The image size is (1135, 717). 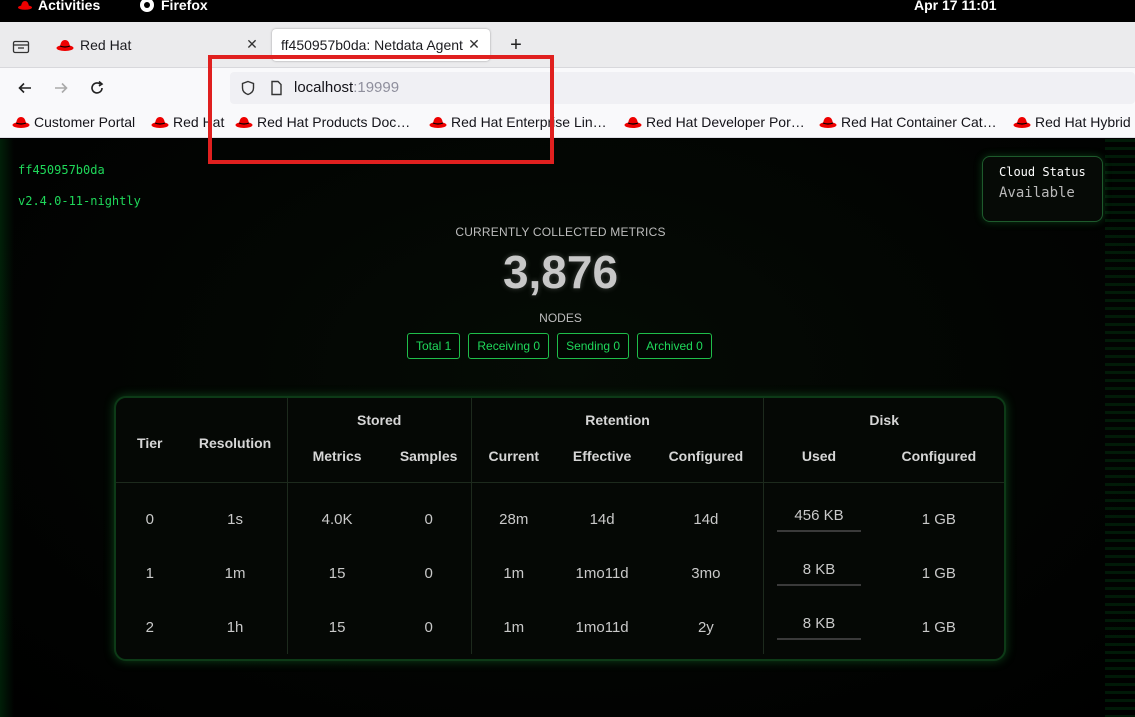 I want to click on badge-archived: Archived 0, so click(x=674, y=346).